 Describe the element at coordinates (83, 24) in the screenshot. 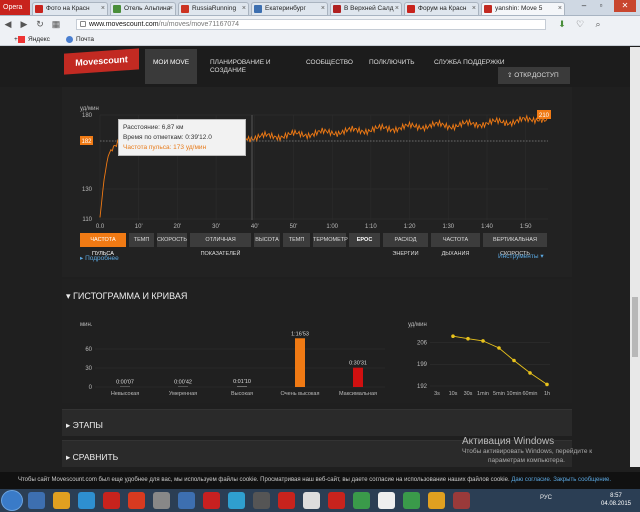

I see `page-icon` at that location.